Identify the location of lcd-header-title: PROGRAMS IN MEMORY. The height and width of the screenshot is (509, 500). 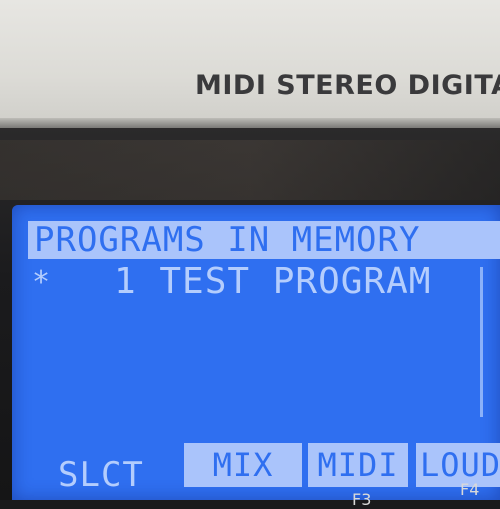
(227, 240).